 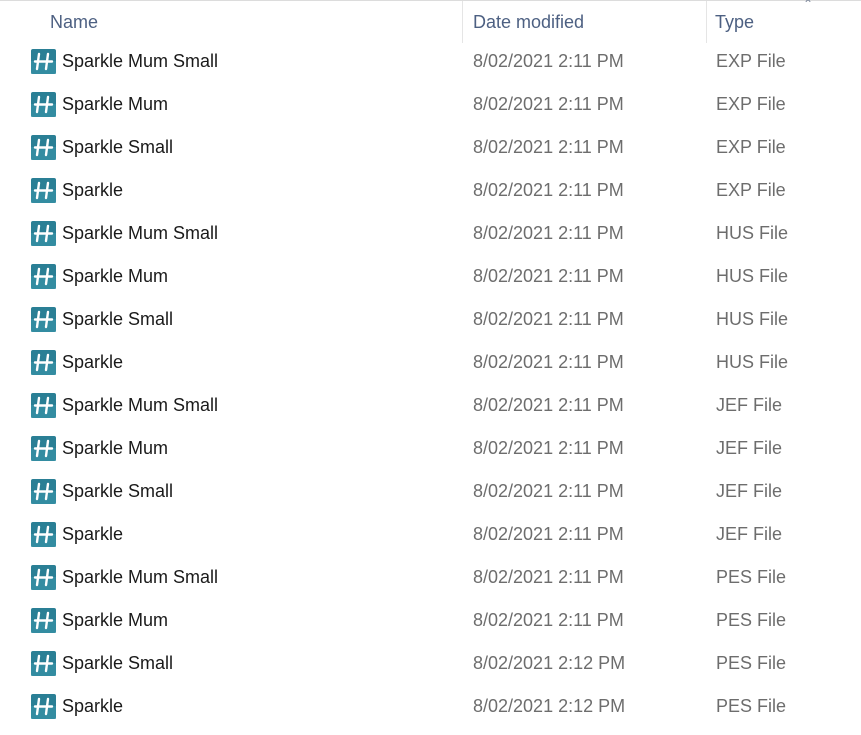 I want to click on file-row: Sparkle Small 8/02/2021 2:11 PM EXP File, so click(x=430, y=147).